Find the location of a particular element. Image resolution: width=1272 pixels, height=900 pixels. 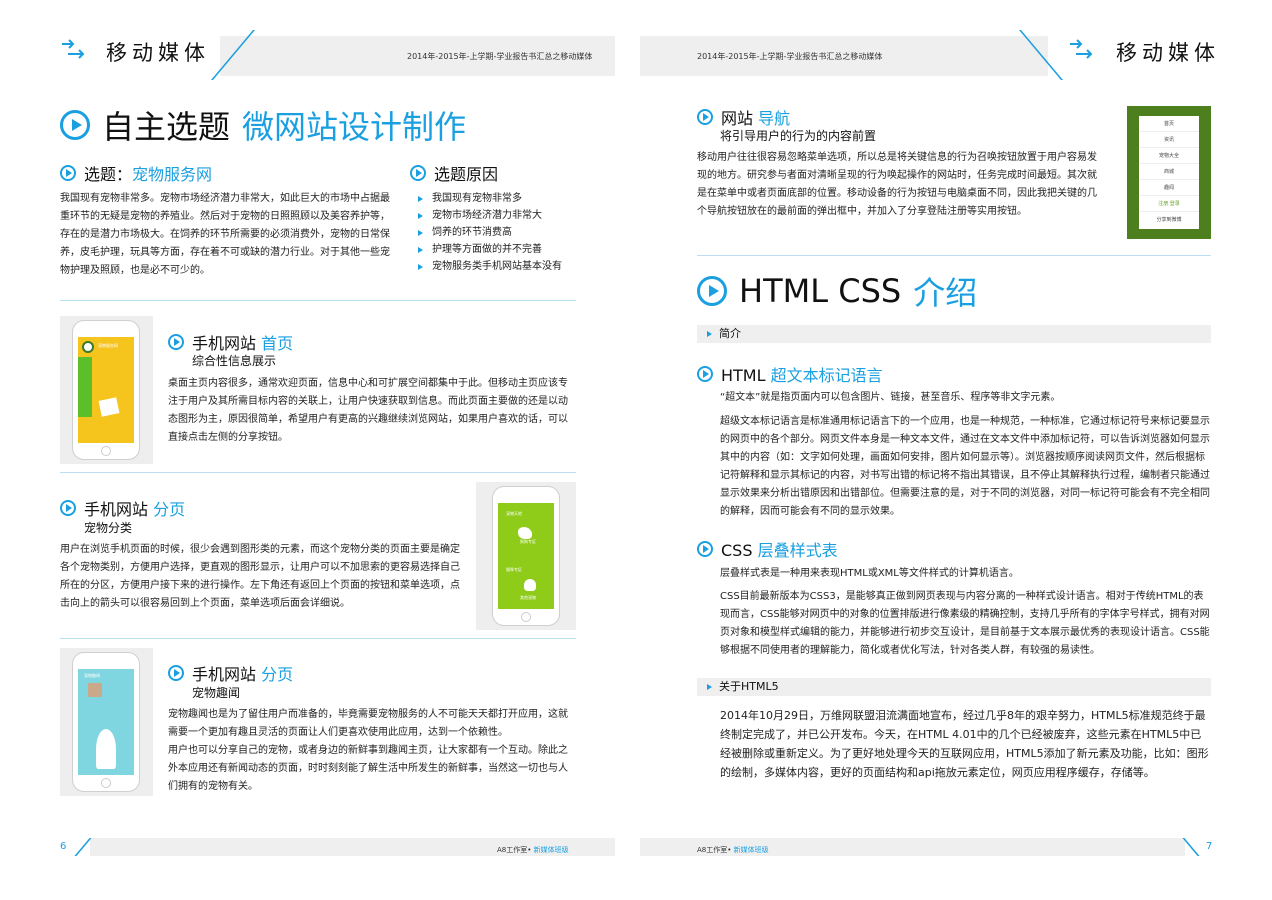

category-subtitle: 宠物分类 is located at coordinates (108, 528).